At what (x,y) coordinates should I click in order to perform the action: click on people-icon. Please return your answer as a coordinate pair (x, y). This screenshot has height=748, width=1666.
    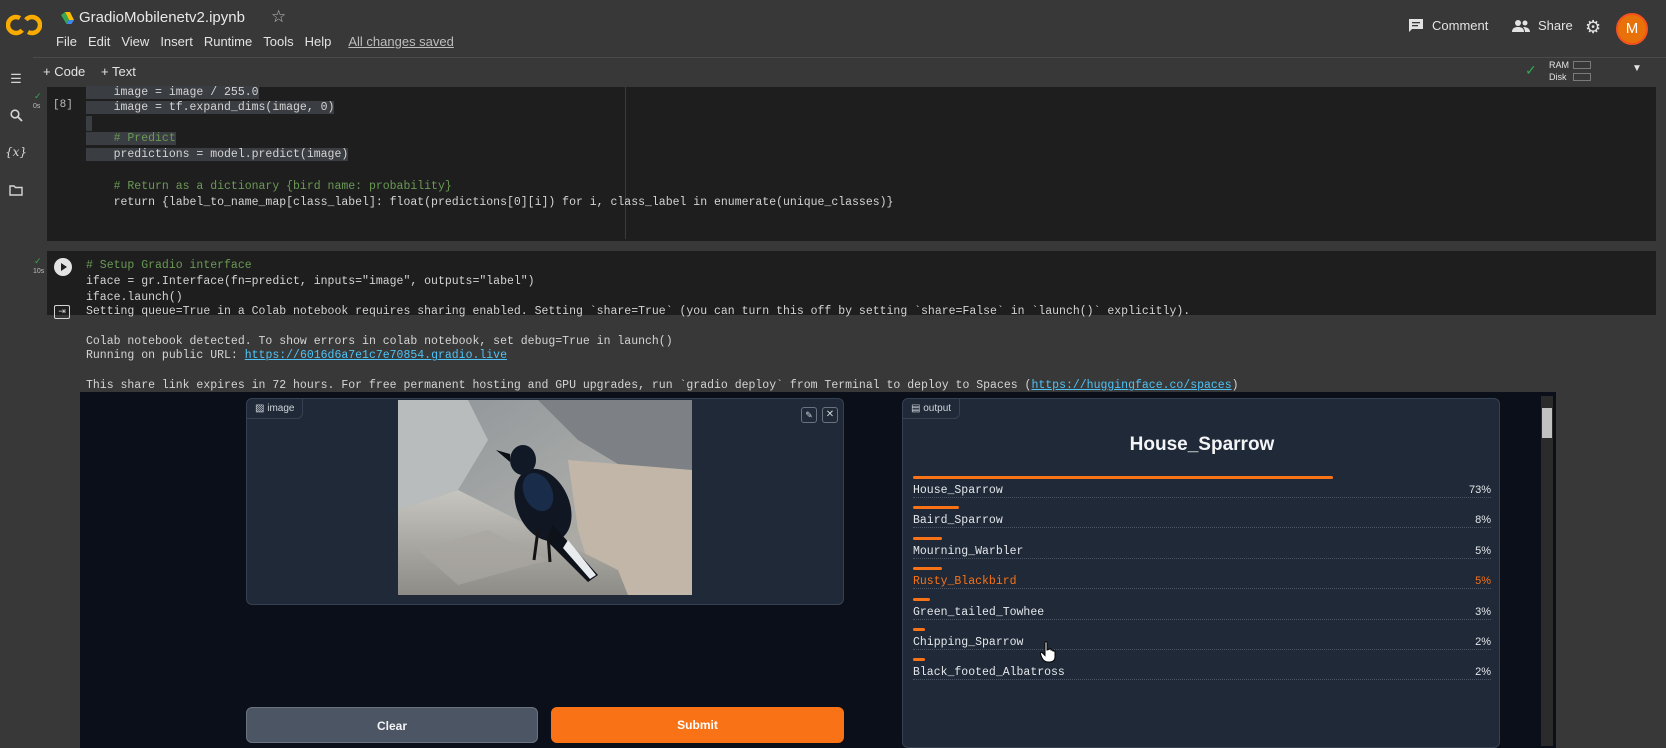
    Looking at the image, I should click on (1521, 26).